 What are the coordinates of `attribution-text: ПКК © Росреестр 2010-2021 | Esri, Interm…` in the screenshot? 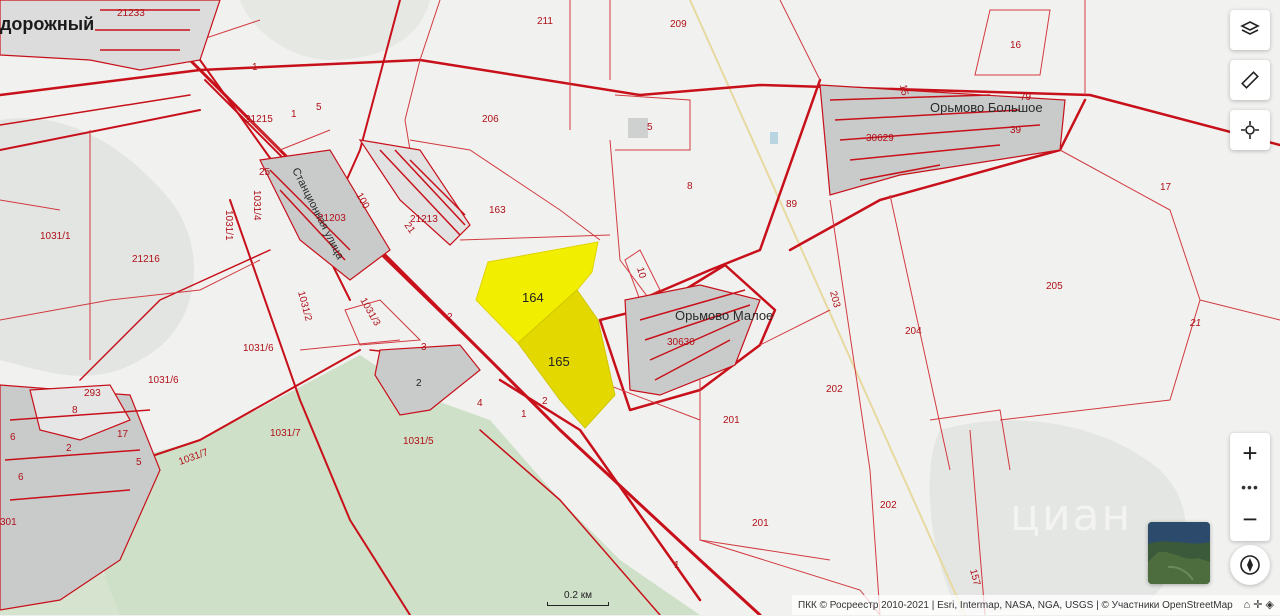 It's located at (1015, 605).